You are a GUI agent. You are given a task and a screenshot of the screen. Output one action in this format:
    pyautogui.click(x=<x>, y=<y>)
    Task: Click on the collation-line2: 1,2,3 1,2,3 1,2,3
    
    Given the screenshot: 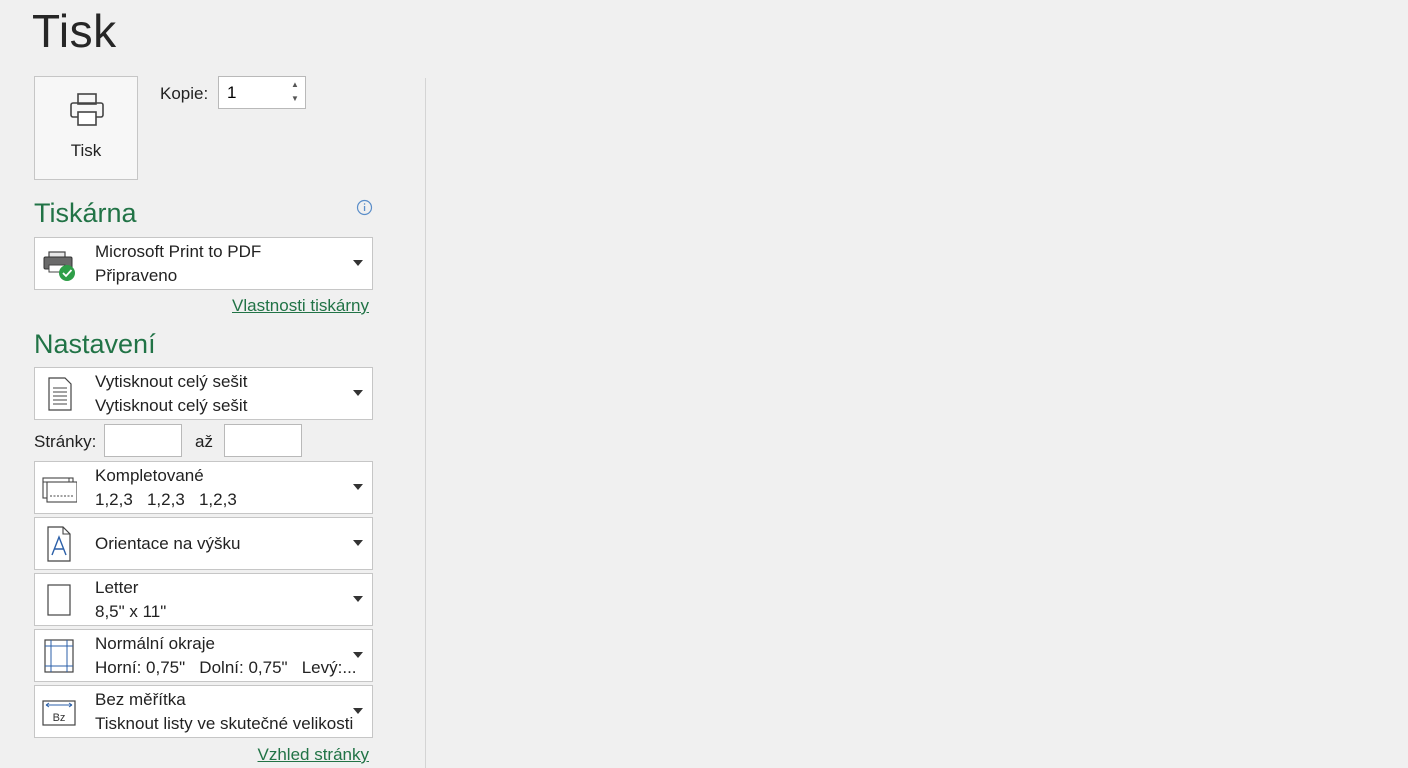 What is the action you would take?
    pyautogui.click(x=166, y=499)
    